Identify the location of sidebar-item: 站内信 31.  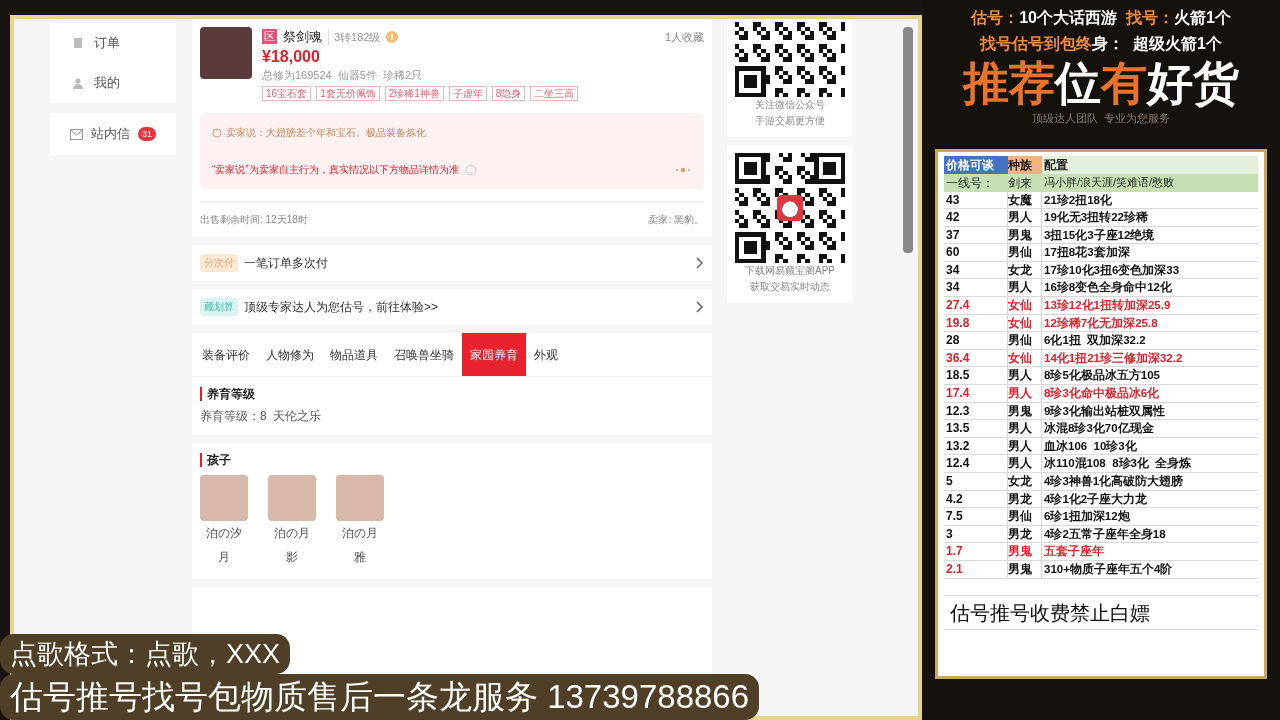
(113, 134).